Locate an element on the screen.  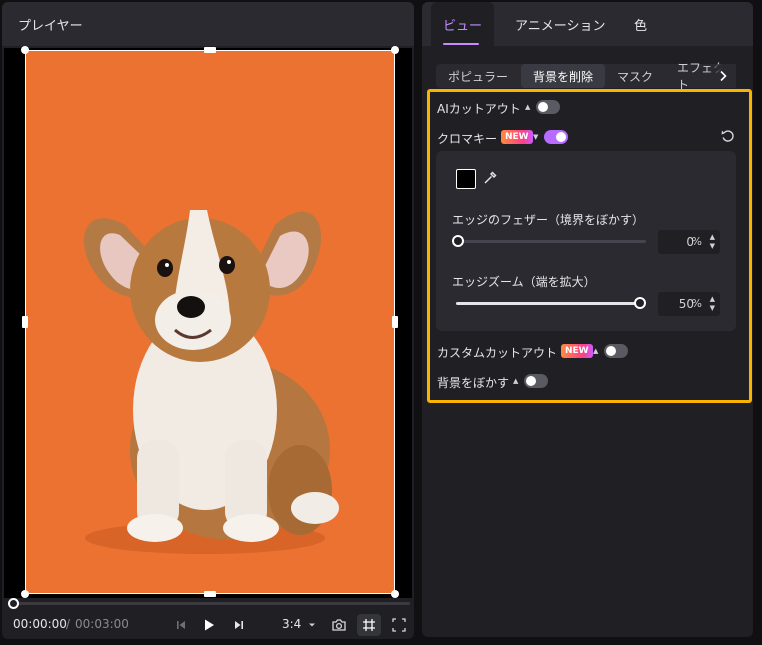
crop-icon is located at coordinates (369, 625).